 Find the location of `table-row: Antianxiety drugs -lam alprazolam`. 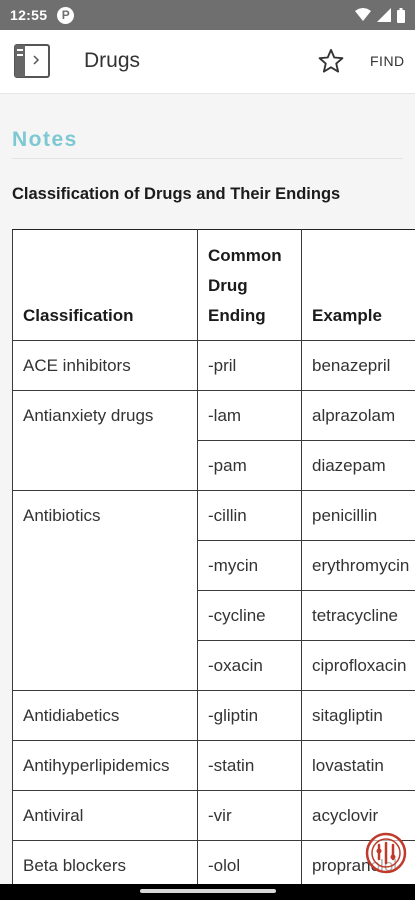

table-row: Antianxiety drugs -lam alprazolam is located at coordinates (213, 440).